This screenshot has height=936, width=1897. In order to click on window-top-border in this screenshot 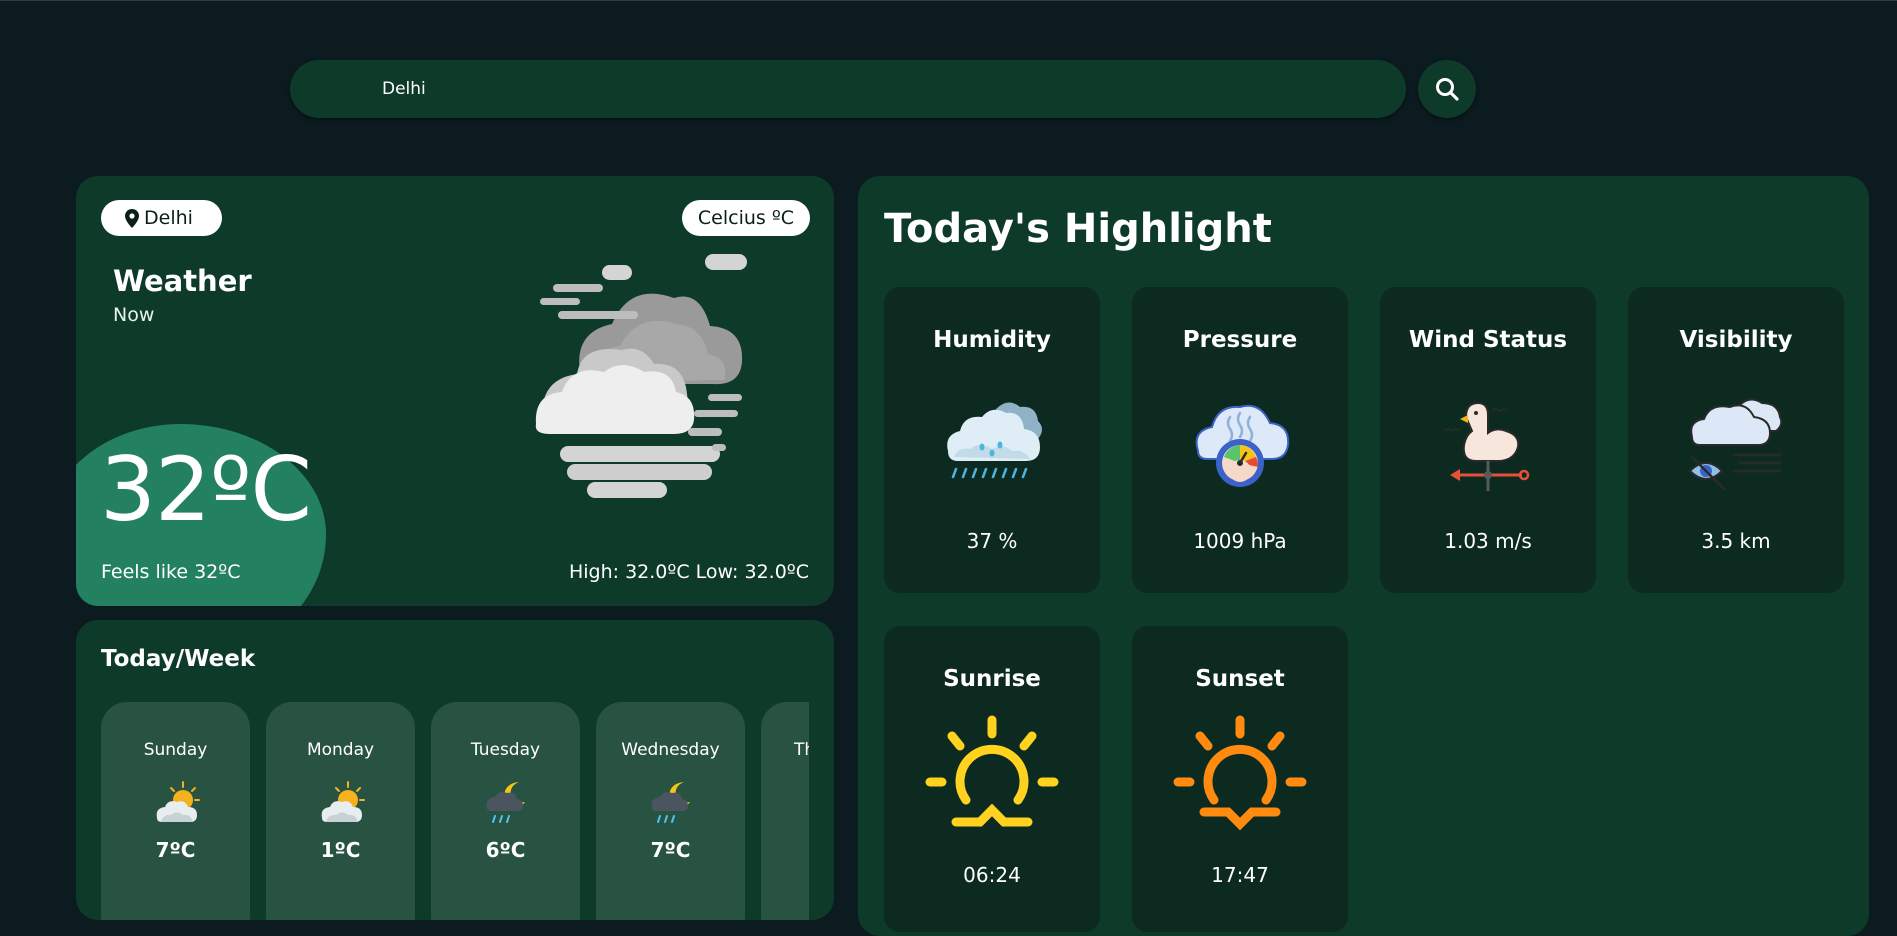, I will do `click(948, 0)`.